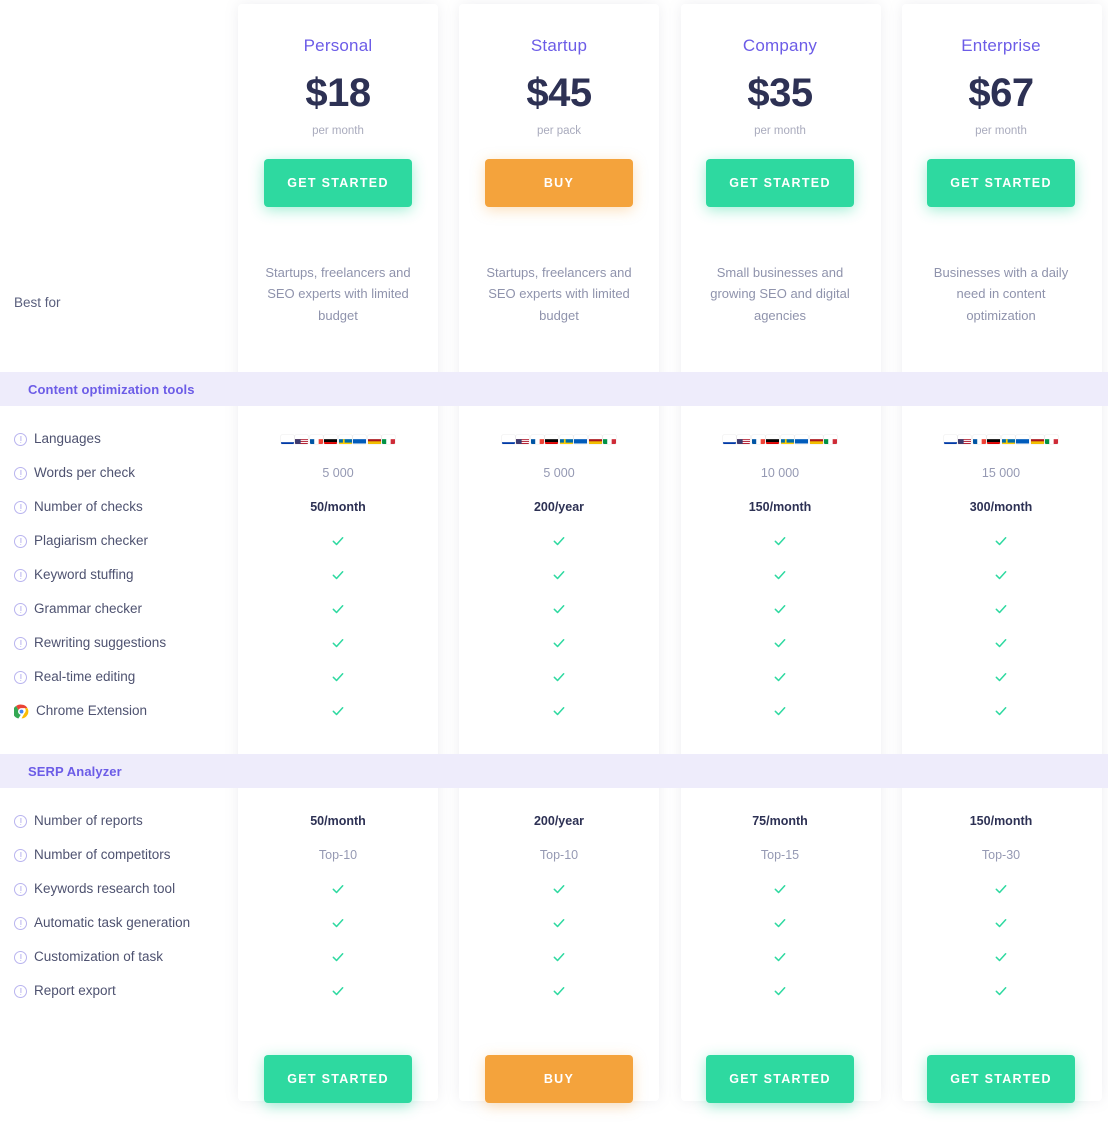 The height and width of the screenshot is (1128, 1108). What do you see at coordinates (88, 821) in the screenshot?
I see `feature-label-text: Number of reports` at bounding box center [88, 821].